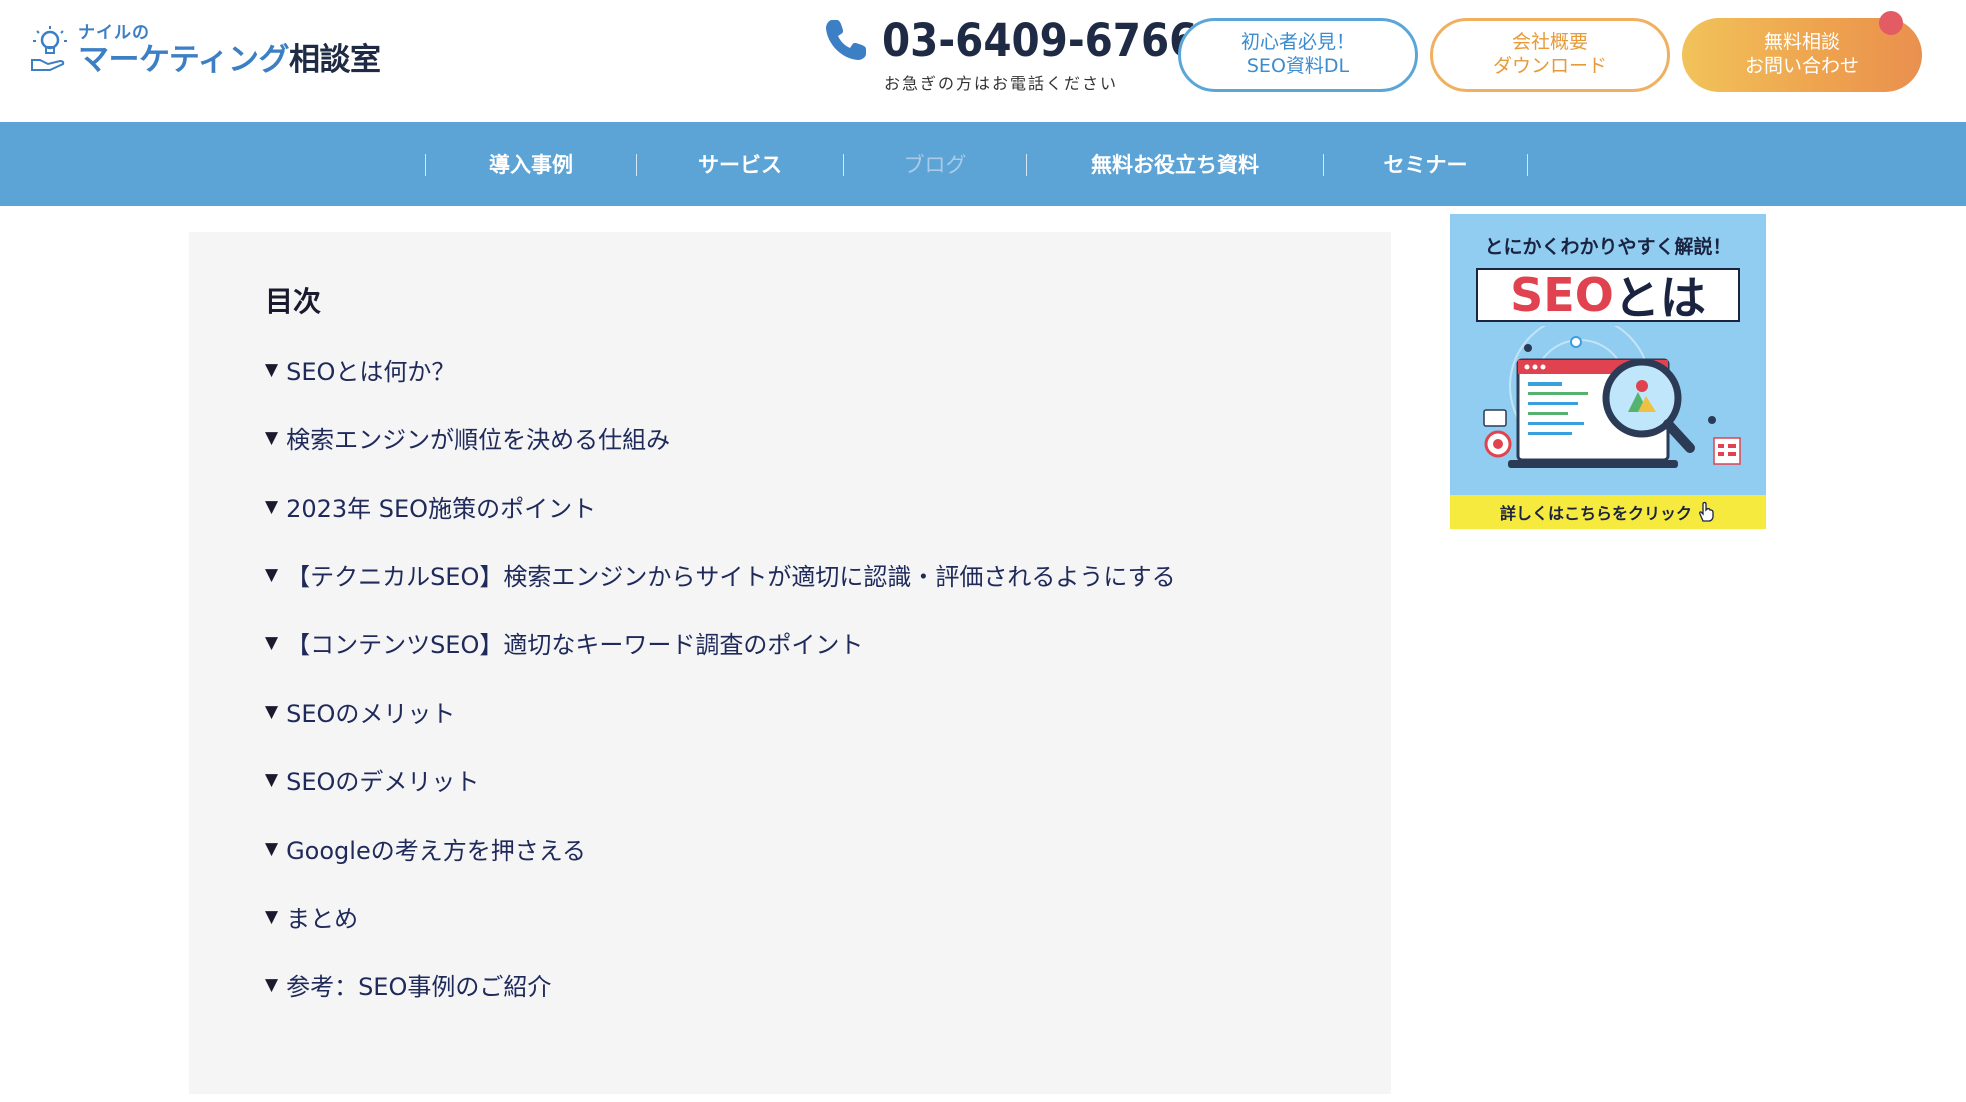  Describe the element at coordinates (1612, 397) in the screenshot. I see `seo-illustration` at that location.